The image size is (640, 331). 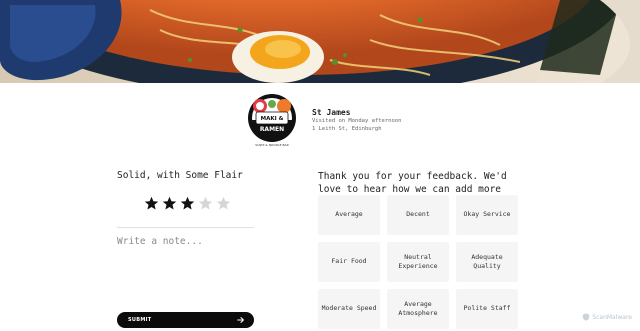 I want to click on restaurant-name: St James, so click(x=331, y=112).